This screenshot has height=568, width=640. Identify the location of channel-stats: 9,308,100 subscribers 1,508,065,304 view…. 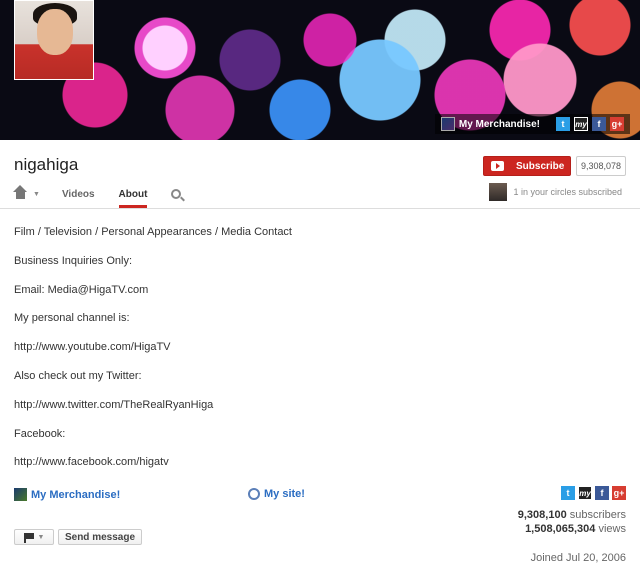
(572, 522).